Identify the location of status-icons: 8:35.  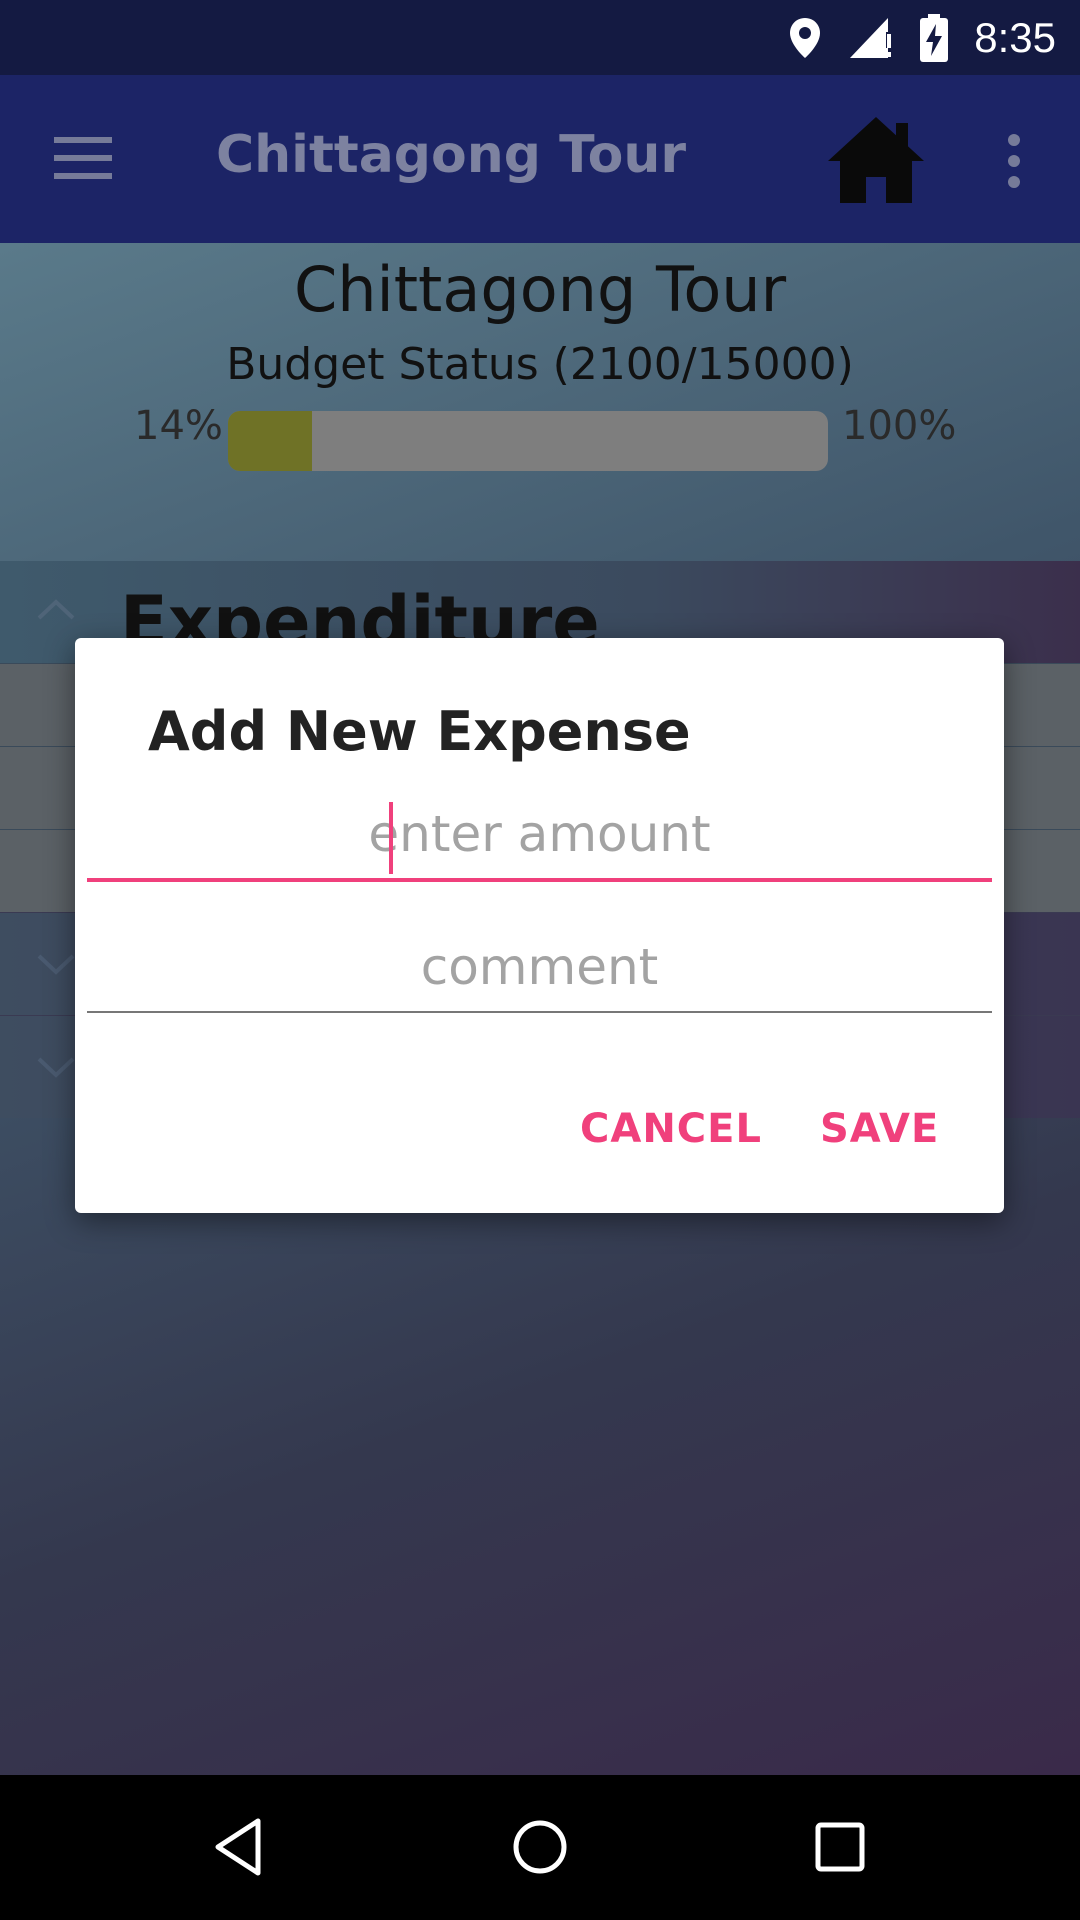
(922, 37).